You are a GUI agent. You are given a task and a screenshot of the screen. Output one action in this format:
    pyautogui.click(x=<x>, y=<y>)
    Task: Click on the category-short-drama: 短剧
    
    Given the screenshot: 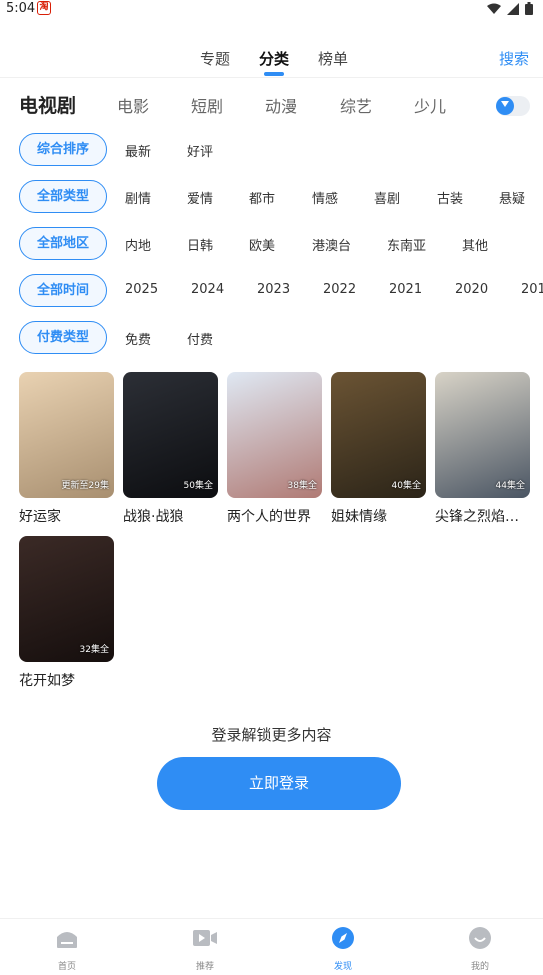 What is the action you would take?
    pyautogui.click(x=207, y=105)
    